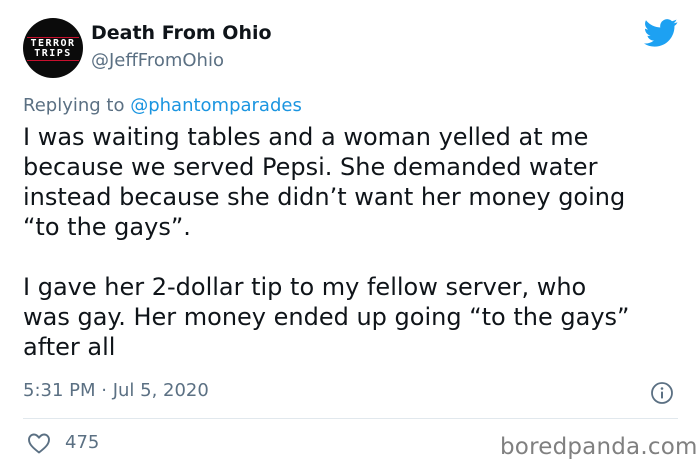 The height and width of the screenshot is (471, 700). What do you see at coordinates (662, 393) in the screenshot?
I see `info-icon` at bounding box center [662, 393].